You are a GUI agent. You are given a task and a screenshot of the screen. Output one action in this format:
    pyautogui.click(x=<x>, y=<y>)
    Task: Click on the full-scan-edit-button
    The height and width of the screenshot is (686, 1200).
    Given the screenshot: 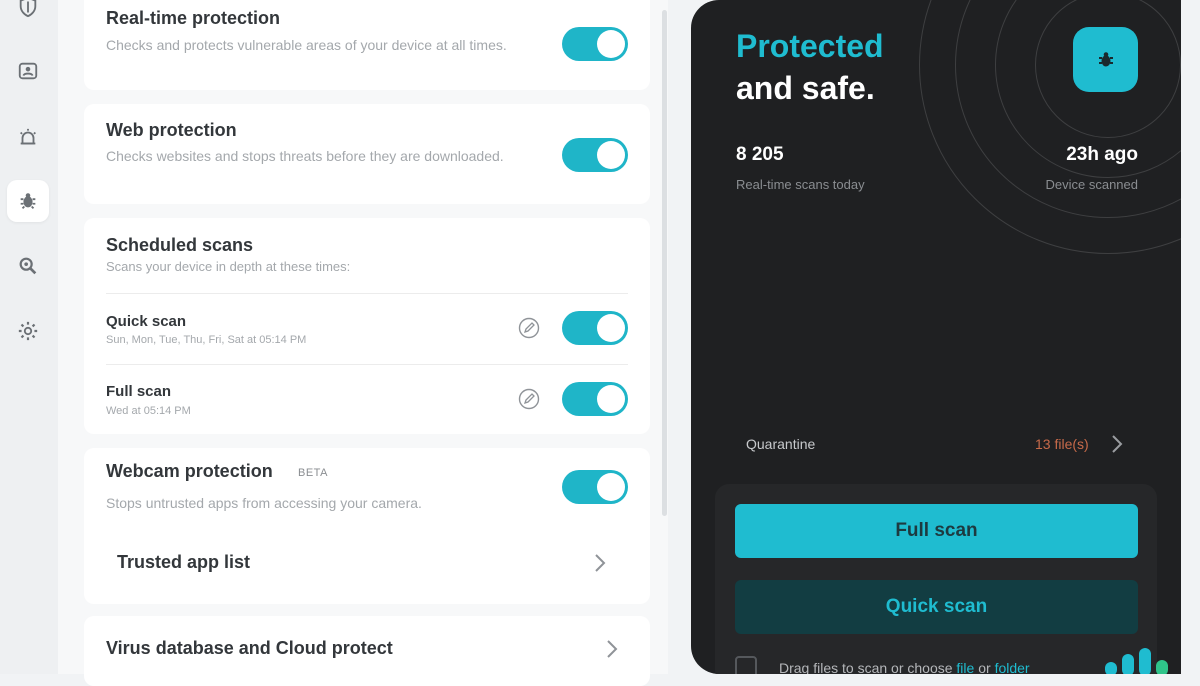 What is the action you would take?
    pyautogui.click(x=529, y=399)
    